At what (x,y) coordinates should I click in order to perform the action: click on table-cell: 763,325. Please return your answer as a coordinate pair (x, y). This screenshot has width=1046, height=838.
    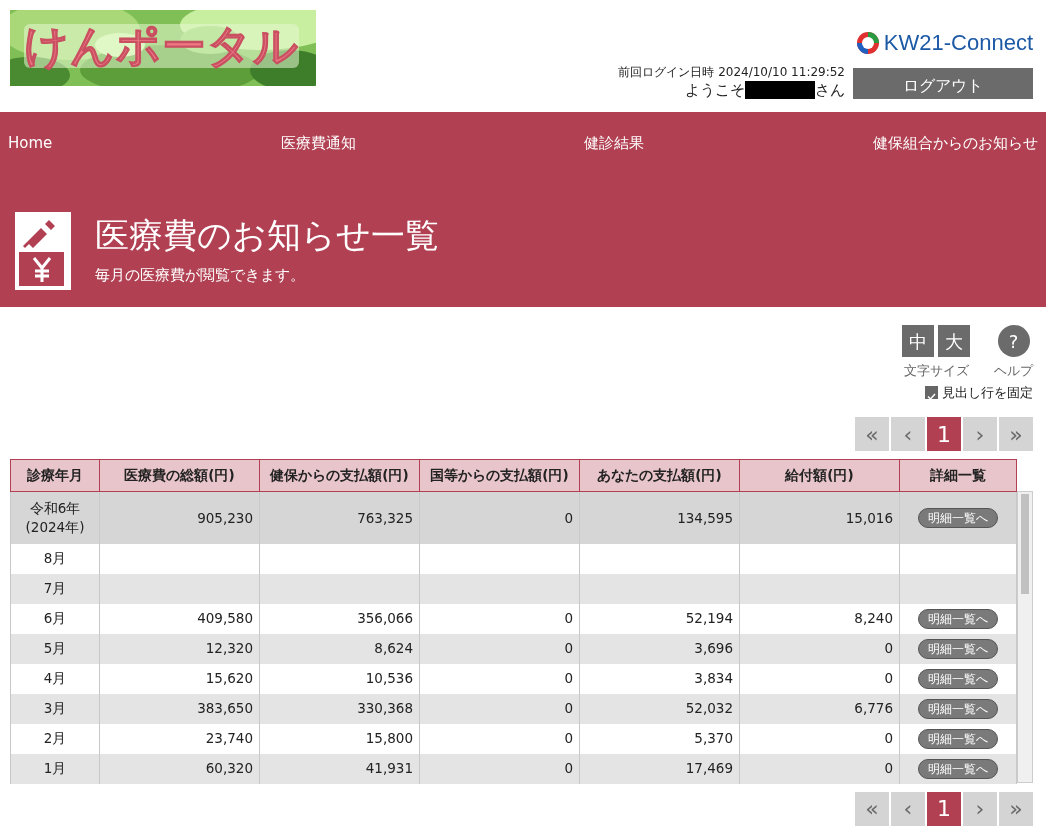
    Looking at the image, I should click on (339, 517).